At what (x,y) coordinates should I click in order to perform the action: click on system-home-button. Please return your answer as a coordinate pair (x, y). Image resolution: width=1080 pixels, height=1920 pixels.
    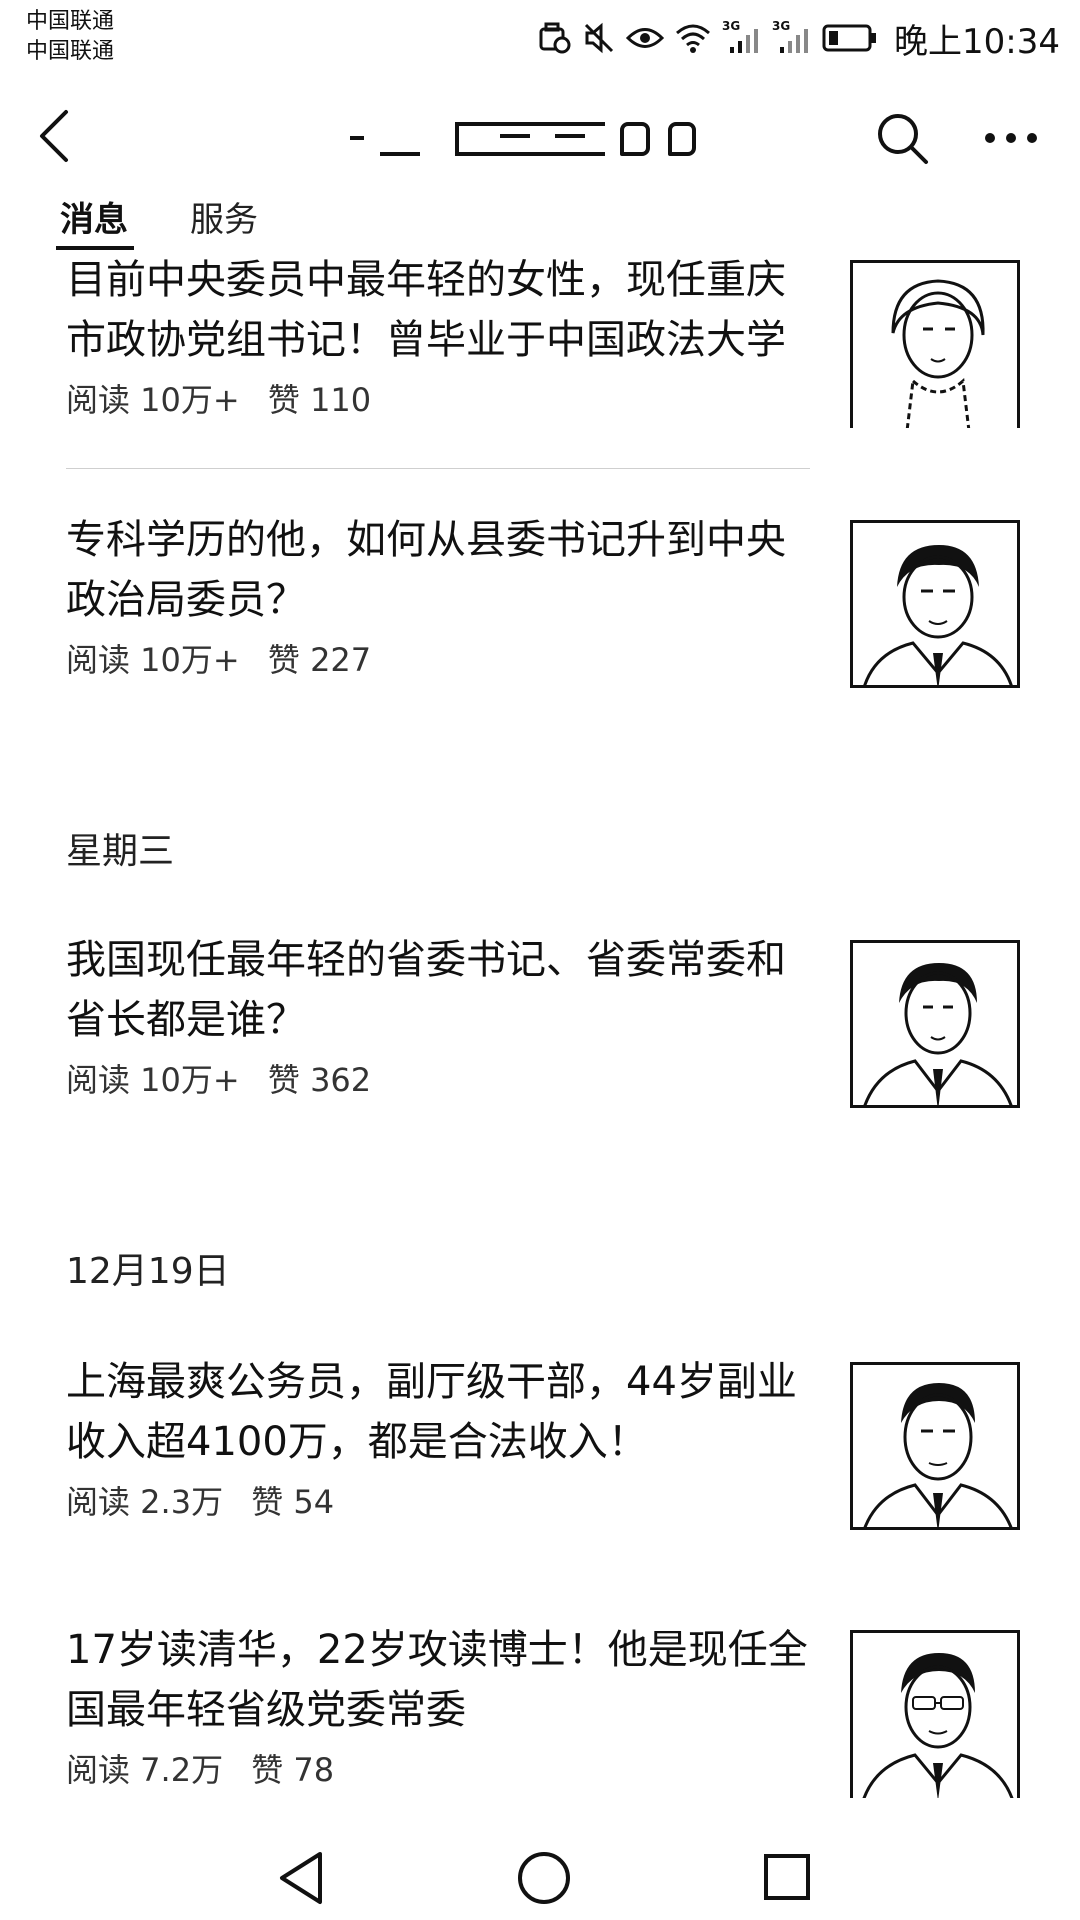
    Looking at the image, I should click on (544, 1878).